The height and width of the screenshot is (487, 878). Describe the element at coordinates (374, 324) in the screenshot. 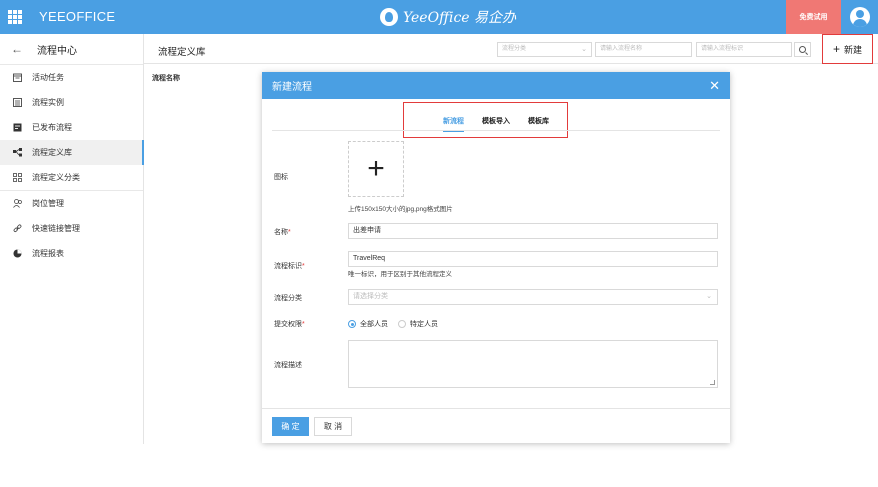

I see `radio-label: 全部人员` at that location.